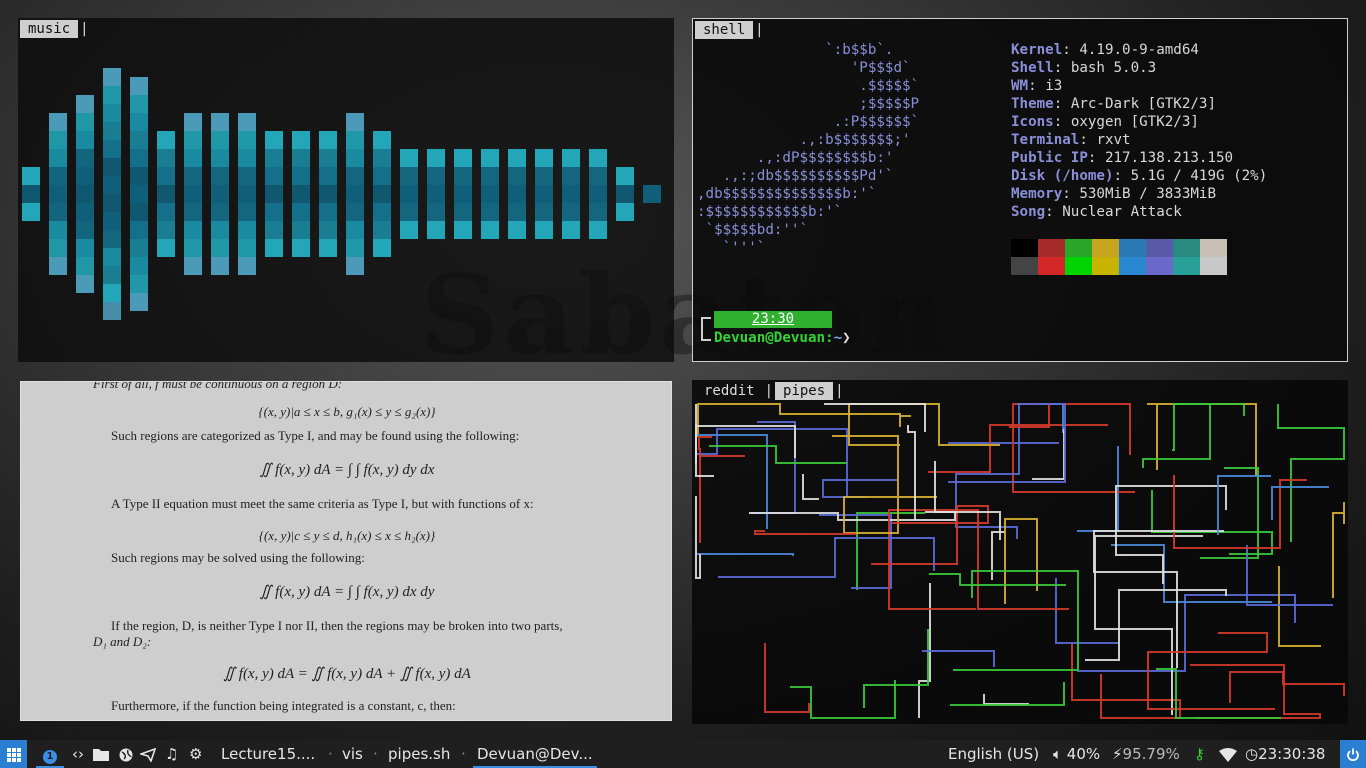 This screenshot has height=768, width=1366. I want to click on workspace-indicator: 1, so click(50, 754).